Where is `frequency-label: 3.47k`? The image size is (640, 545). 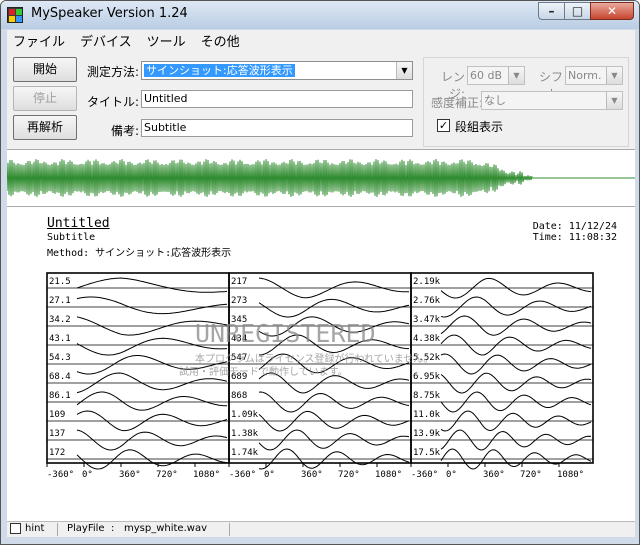 frequency-label: 3.47k is located at coordinates (427, 320).